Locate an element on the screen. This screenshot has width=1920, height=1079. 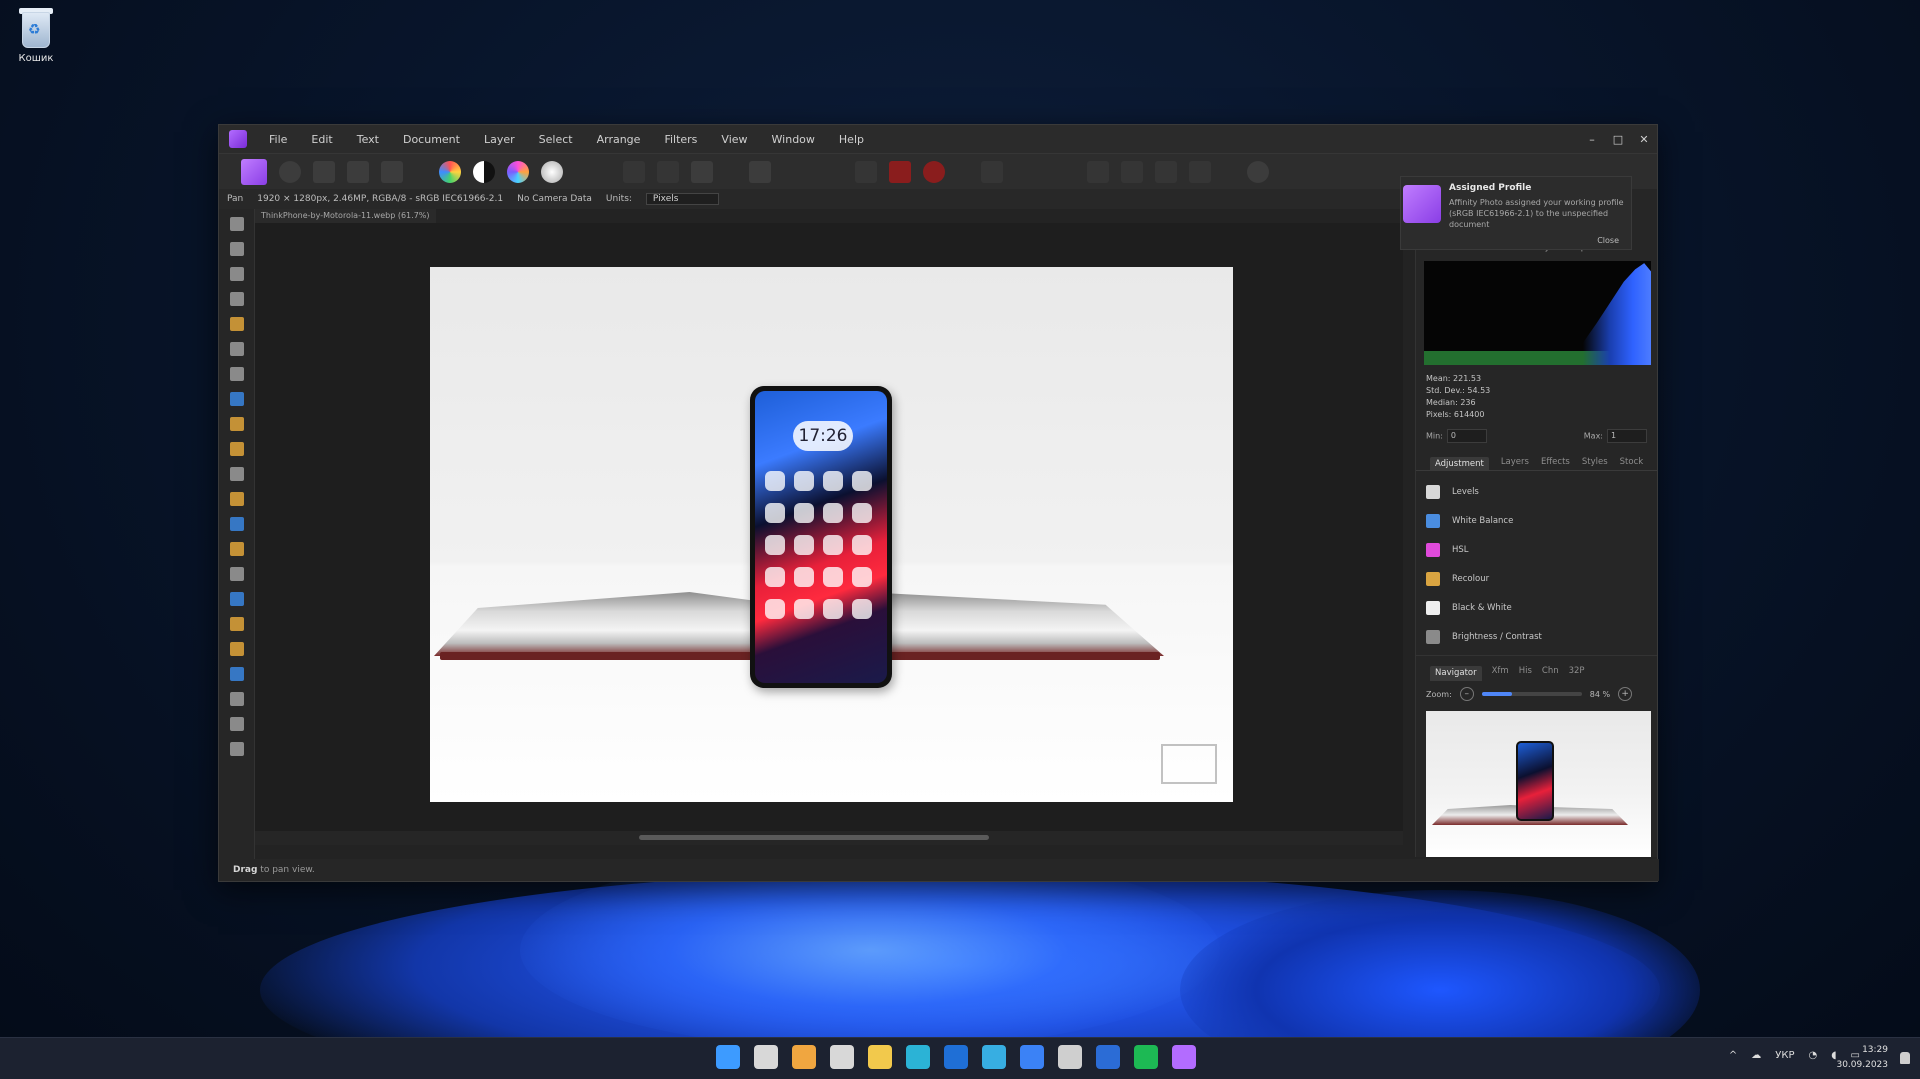
maximize-button: □ is located at coordinates (1618, 139).